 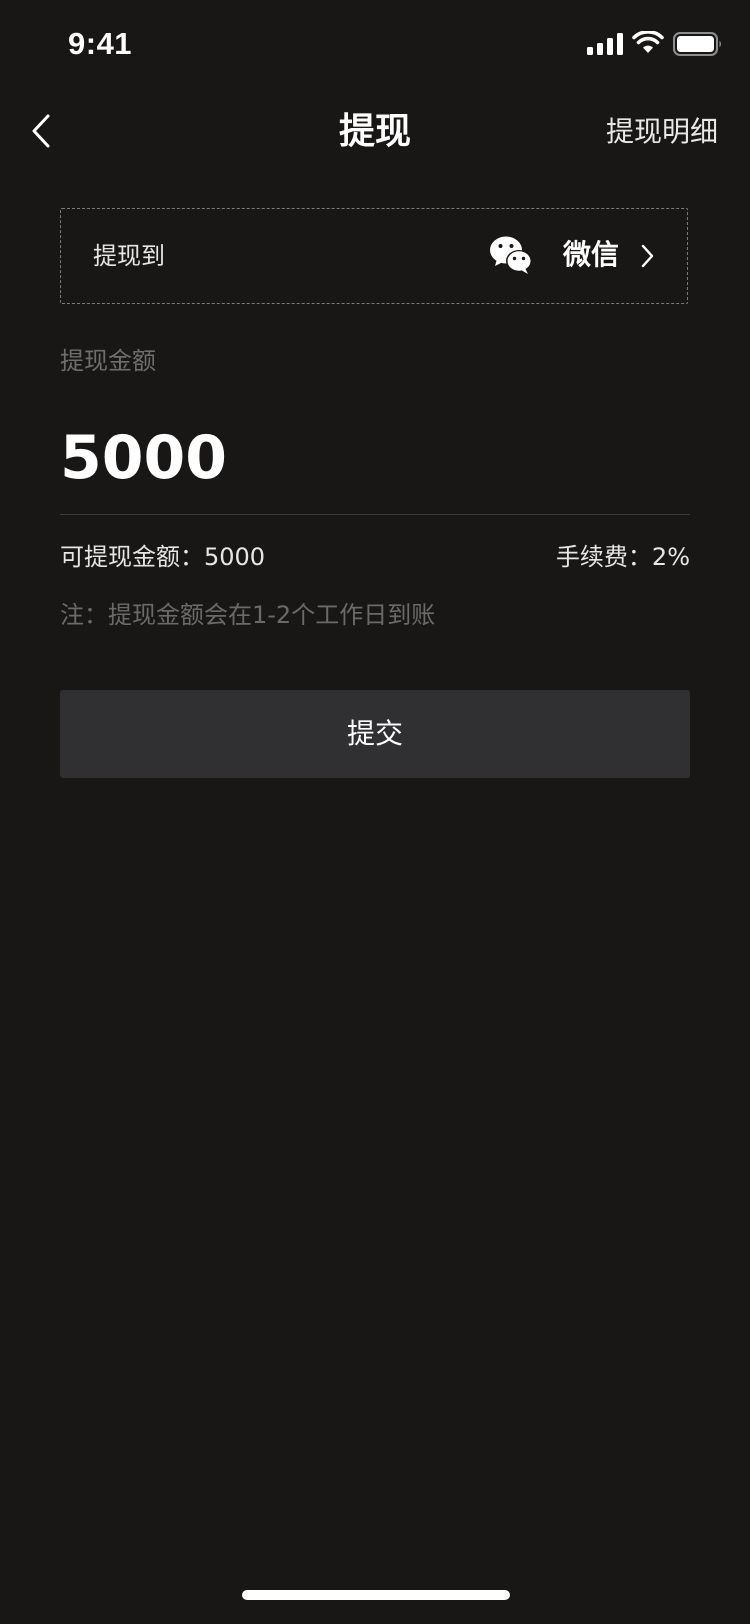 What do you see at coordinates (376, 1595) in the screenshot?
I see `home-indicator` at bounding box center [376, 1595].